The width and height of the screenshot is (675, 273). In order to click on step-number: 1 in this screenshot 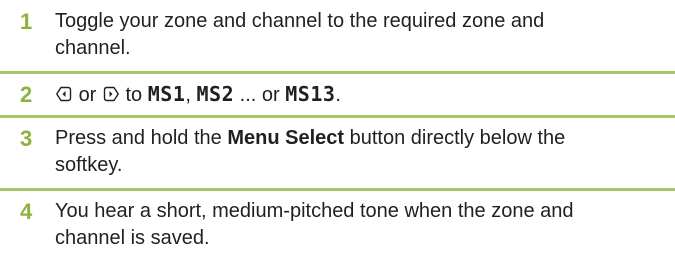, I will do `click(26, 21)`.